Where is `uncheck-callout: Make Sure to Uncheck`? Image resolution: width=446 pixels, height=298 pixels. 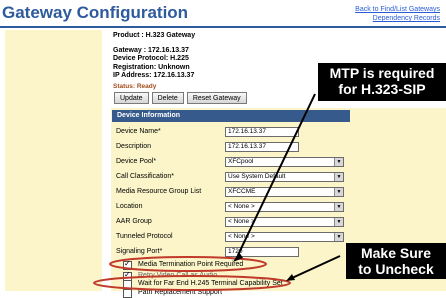
uncheck-callout: Make Sure to Uncheck is located at coordinates (396, 261).